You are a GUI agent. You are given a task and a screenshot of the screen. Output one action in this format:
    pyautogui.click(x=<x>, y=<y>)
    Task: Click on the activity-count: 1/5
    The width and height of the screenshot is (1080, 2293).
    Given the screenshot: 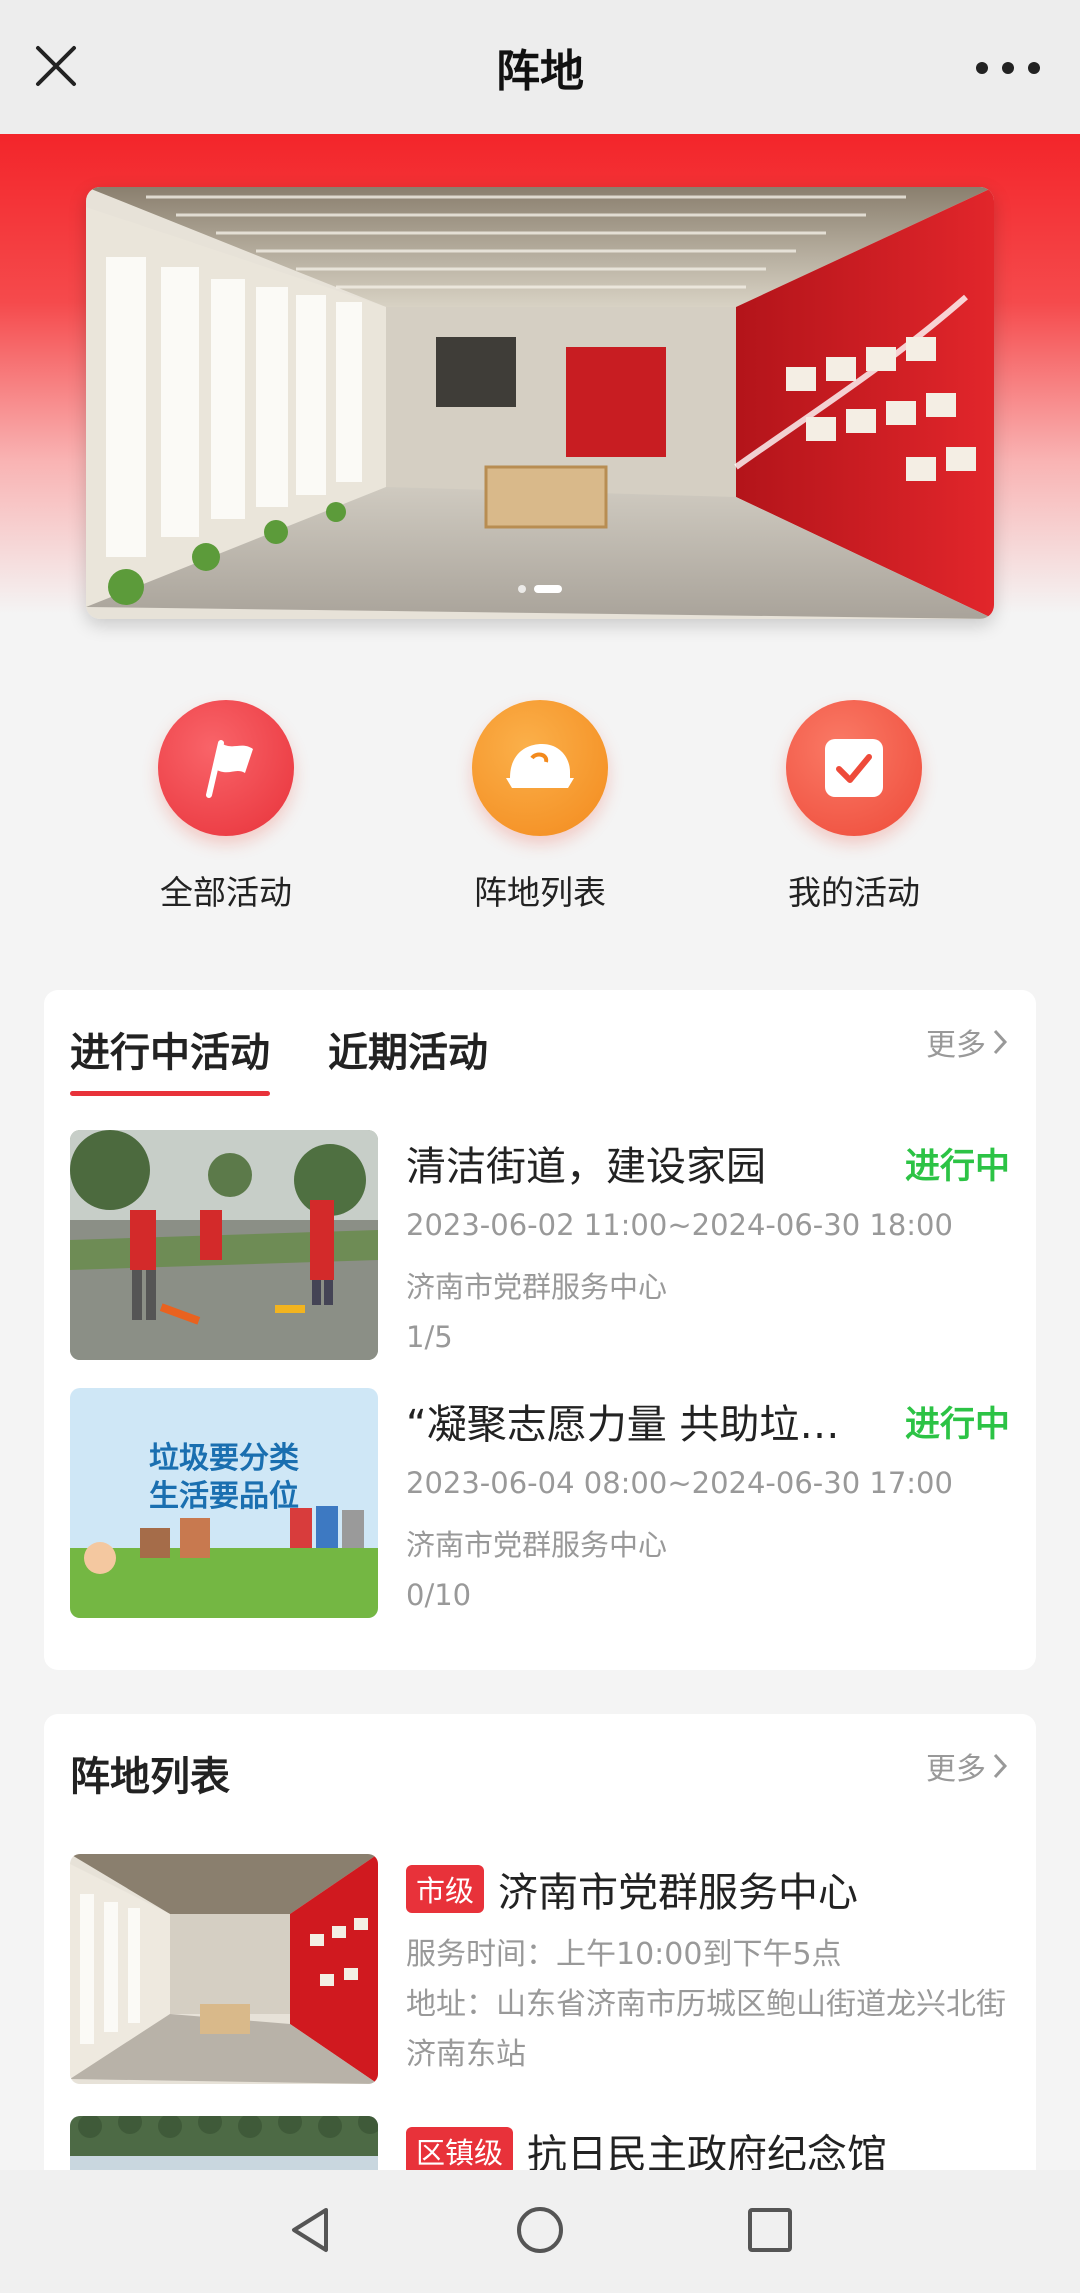 What is the action you would take?
    pyautogui.click(x=429, y=1337)
    